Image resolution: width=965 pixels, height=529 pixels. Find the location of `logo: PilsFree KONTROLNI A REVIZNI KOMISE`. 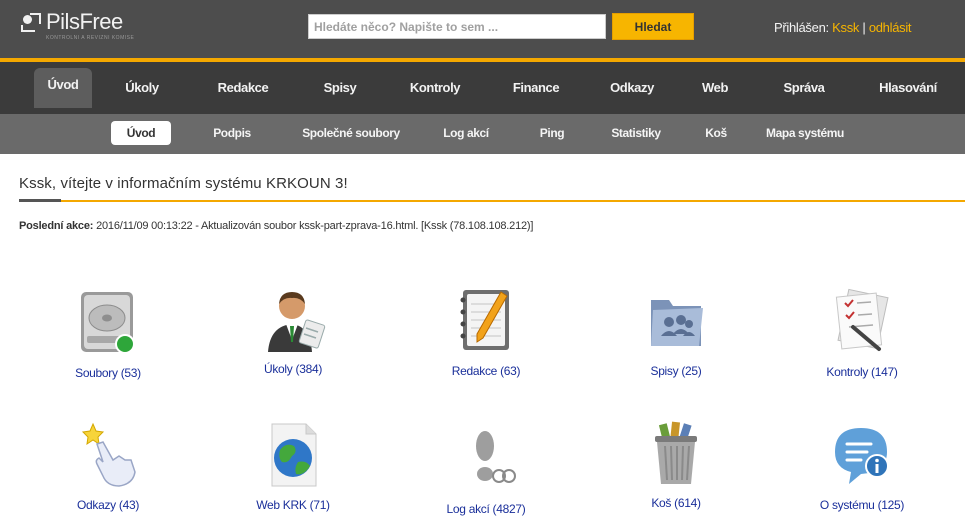

logo: PilsFree KONTROLNI A REVIZNI KOMISE is located at coordinates (77, 25).